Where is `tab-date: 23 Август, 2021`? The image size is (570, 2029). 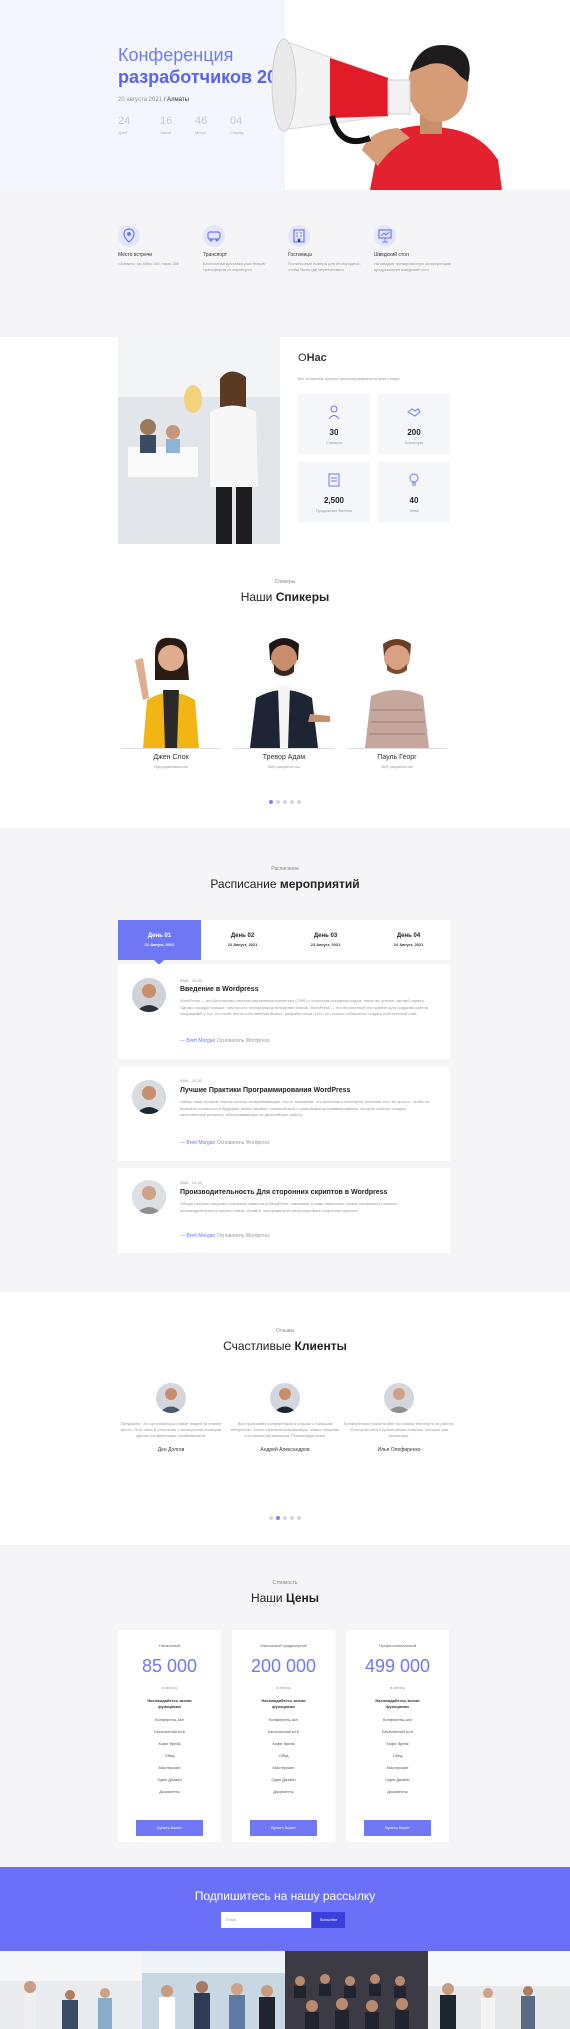 tab-date: 23 Август, 2021 is located at coordinates (325, 944).